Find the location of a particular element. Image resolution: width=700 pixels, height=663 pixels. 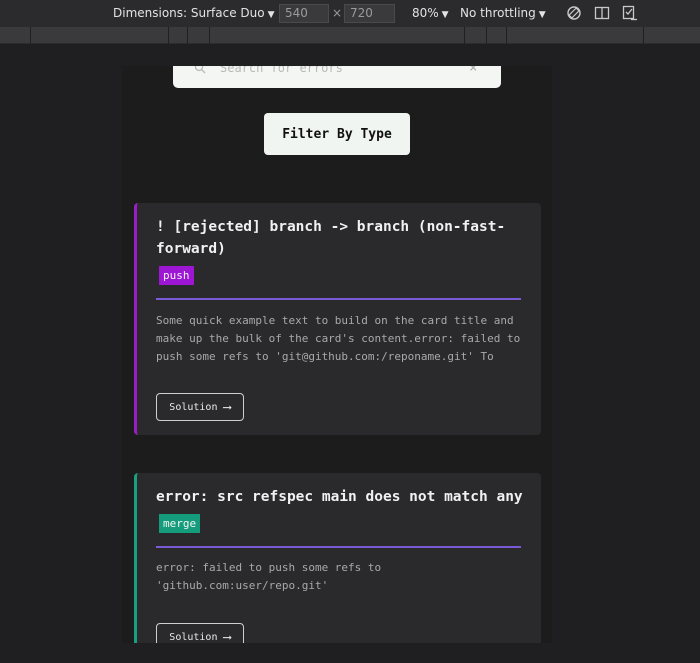

type-tag: push is located at coordinates (176, 275).